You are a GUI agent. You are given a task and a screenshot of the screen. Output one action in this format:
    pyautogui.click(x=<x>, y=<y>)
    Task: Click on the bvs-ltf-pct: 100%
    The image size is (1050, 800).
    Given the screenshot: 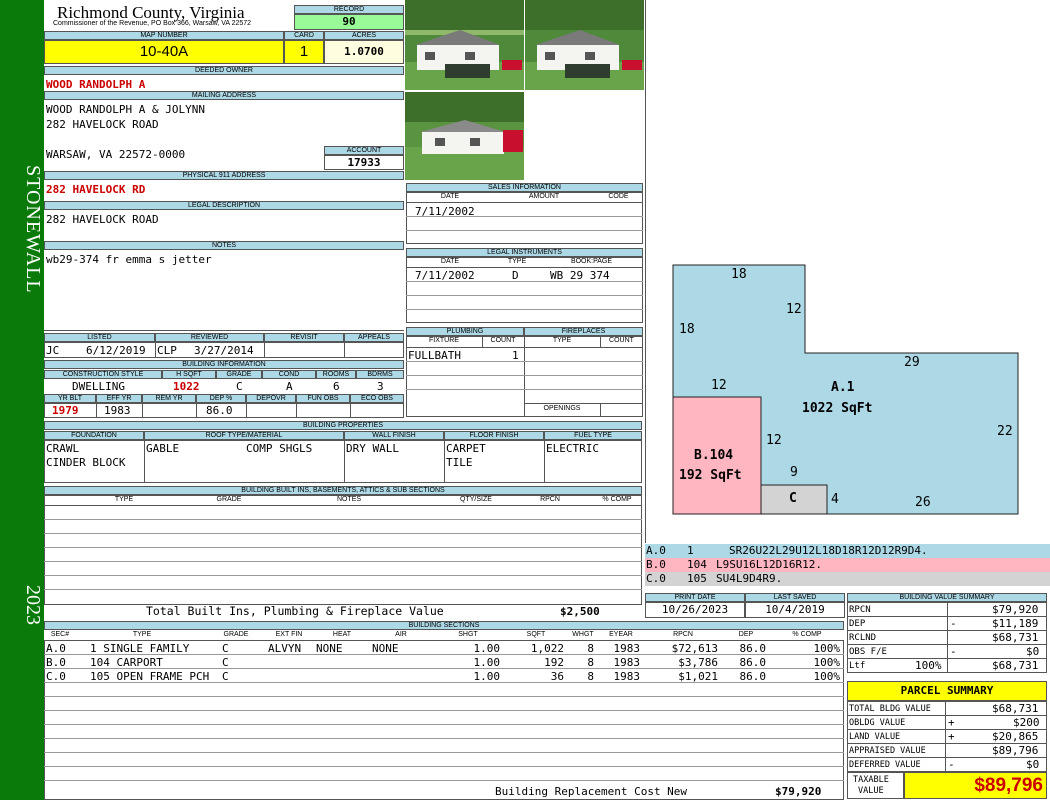 What is the action you would take?
    pyautogui.click(x=928, y=665)
    